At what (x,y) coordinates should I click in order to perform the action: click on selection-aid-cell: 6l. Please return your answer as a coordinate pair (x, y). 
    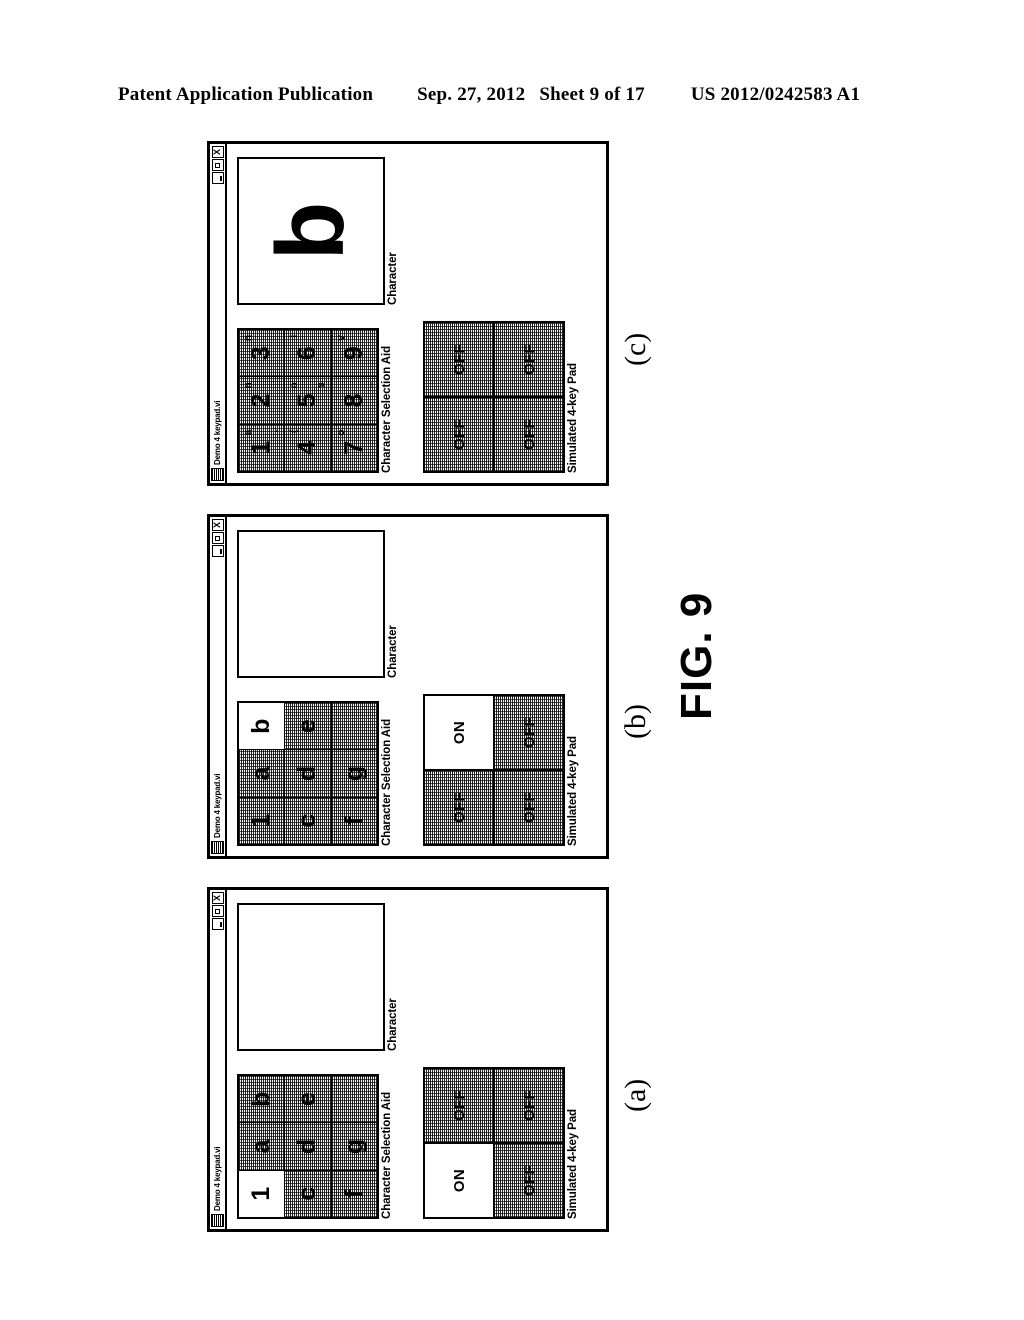
    Looking at the image, I should click on (308, 353).